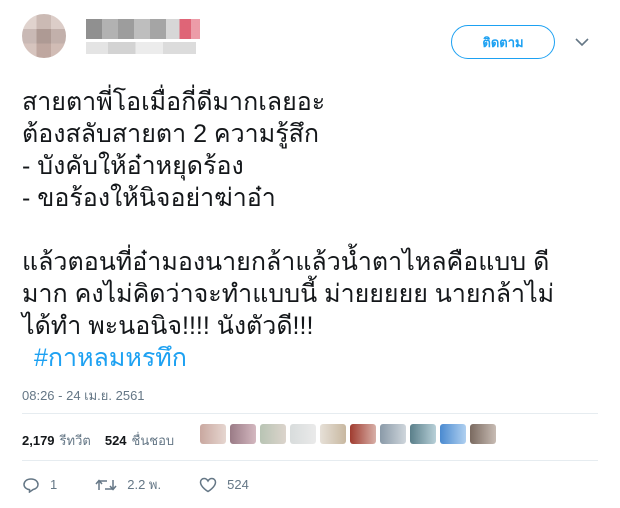  Describe the element at coordinates (38, 440) in the screenshot. I see `retweet-stat-count: 2,179` at that location.